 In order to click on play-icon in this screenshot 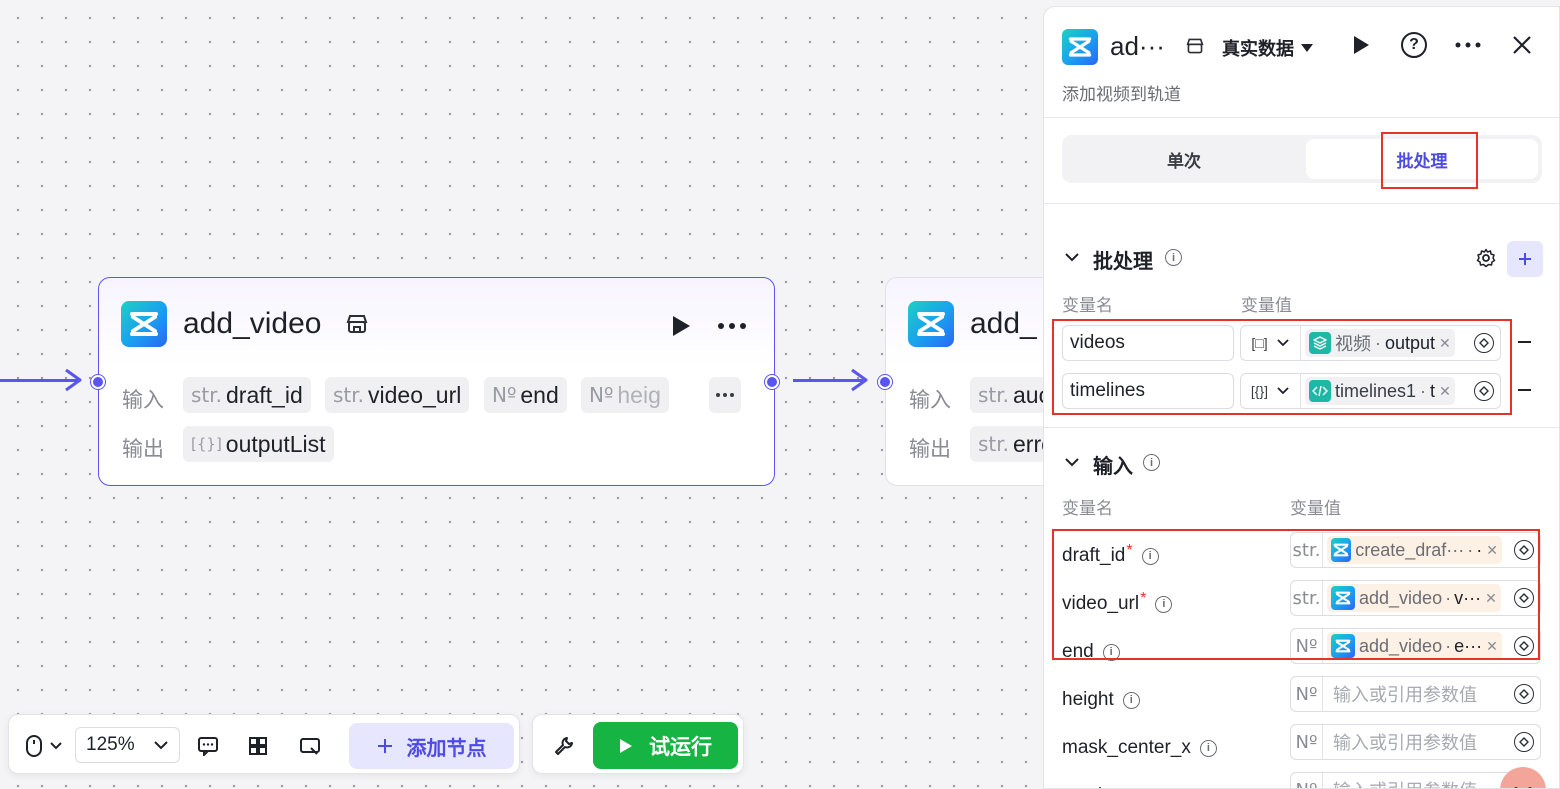, I will do `click(626, 745)`.